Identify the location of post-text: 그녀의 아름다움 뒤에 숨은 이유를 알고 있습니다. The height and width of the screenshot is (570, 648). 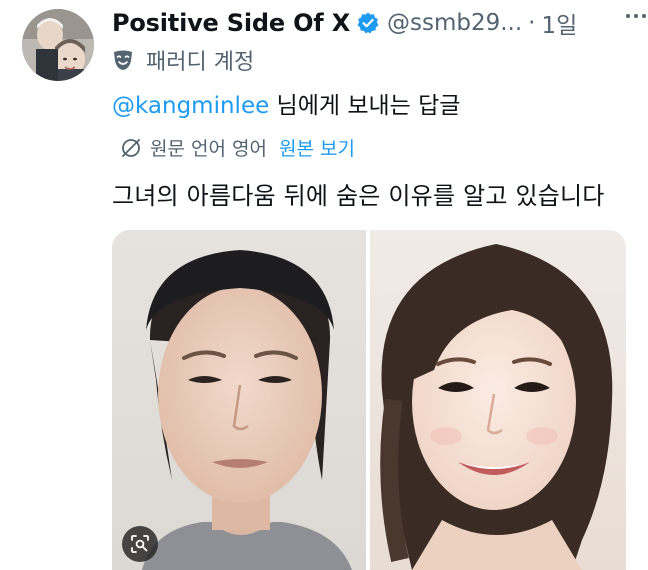
(358, 196).